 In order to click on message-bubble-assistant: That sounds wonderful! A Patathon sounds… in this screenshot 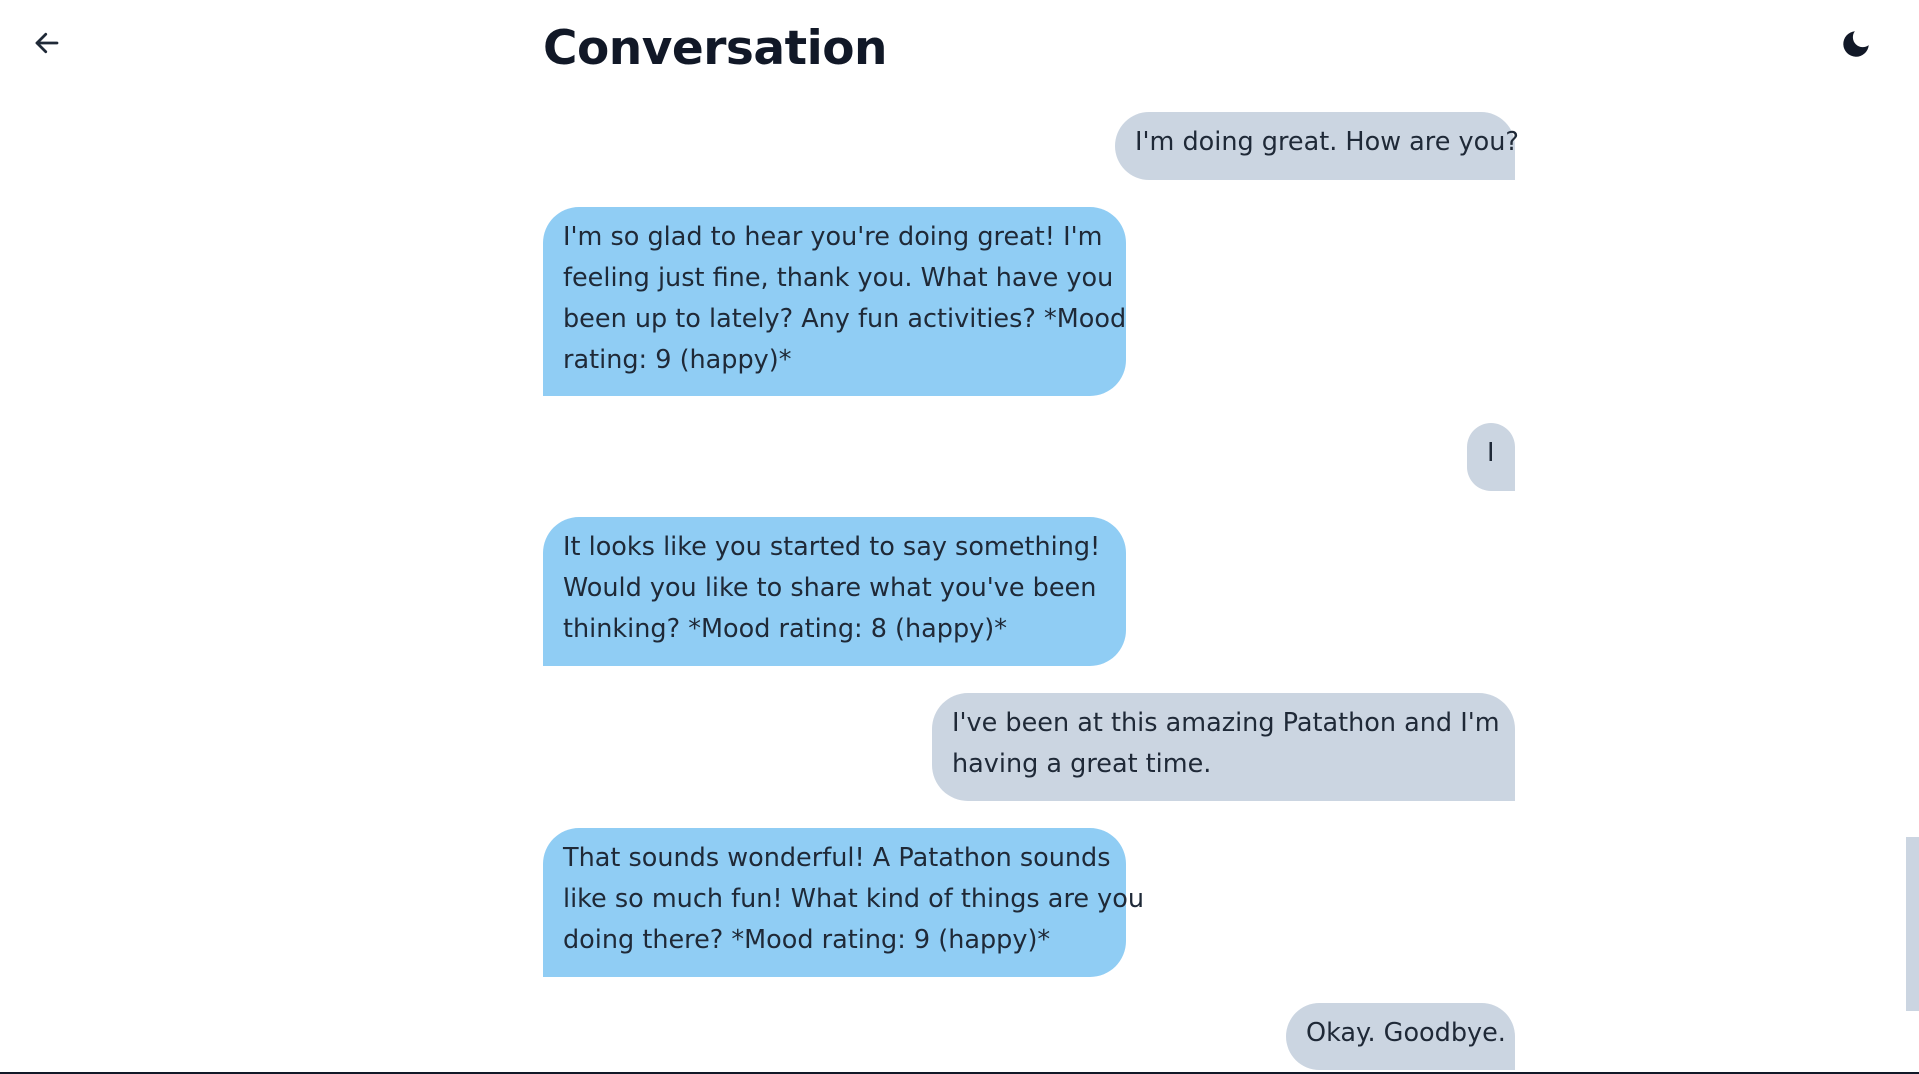, I will do `click(844, 902)`.